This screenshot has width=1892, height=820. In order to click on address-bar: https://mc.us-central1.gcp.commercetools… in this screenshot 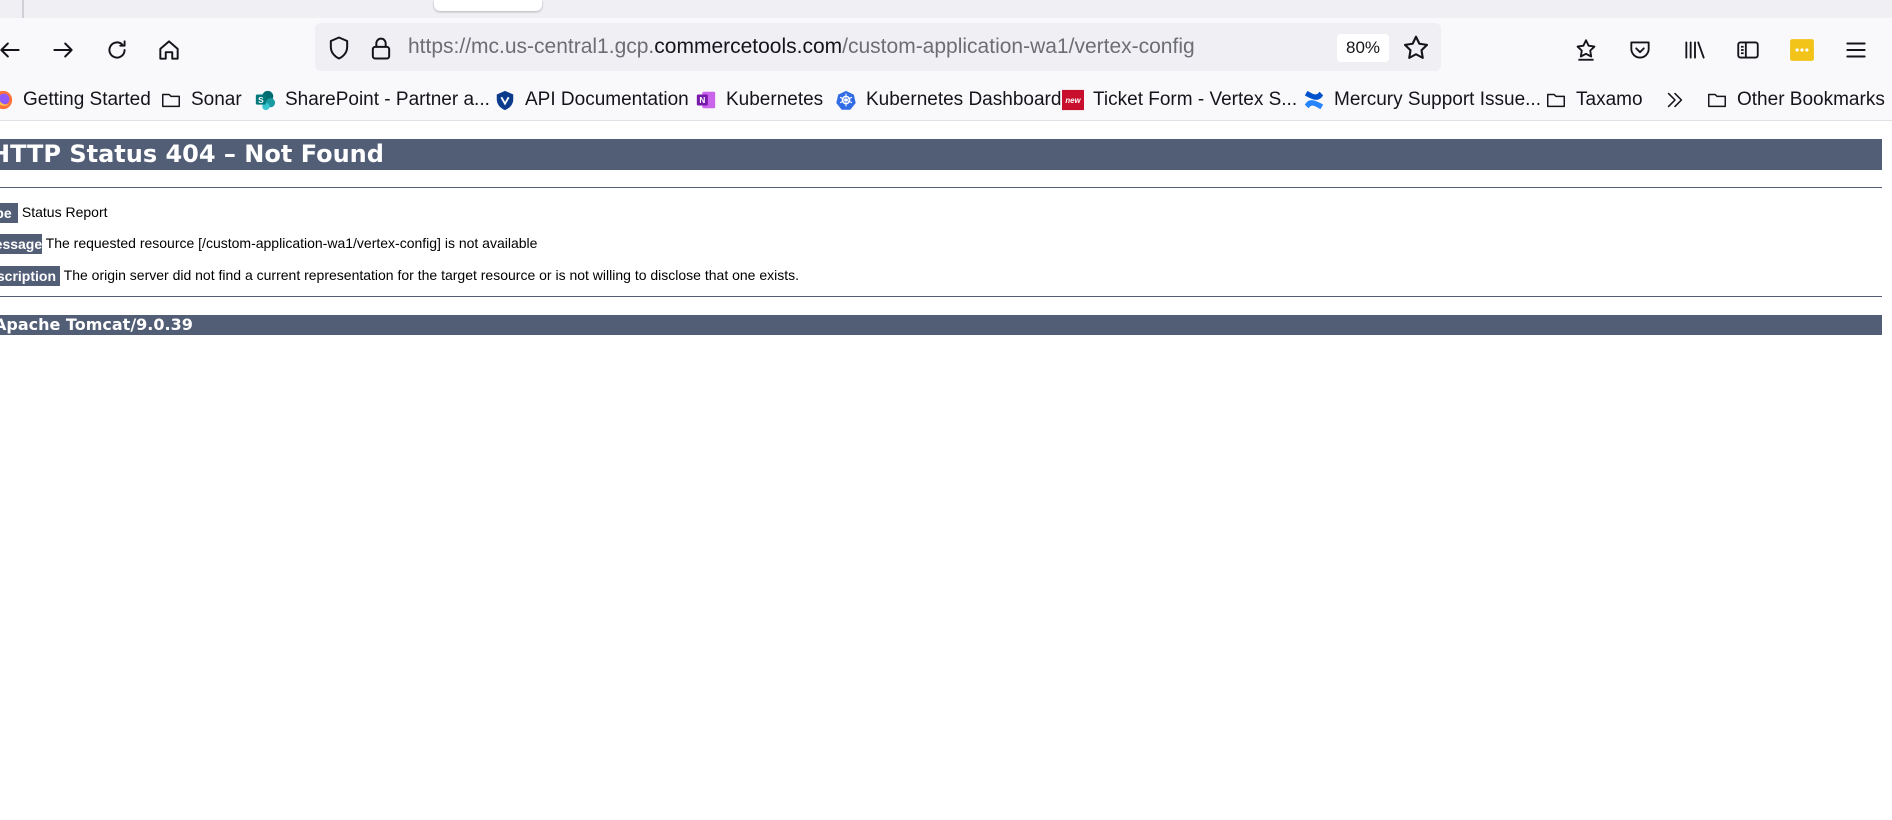, I will do `click(878, 47)`.